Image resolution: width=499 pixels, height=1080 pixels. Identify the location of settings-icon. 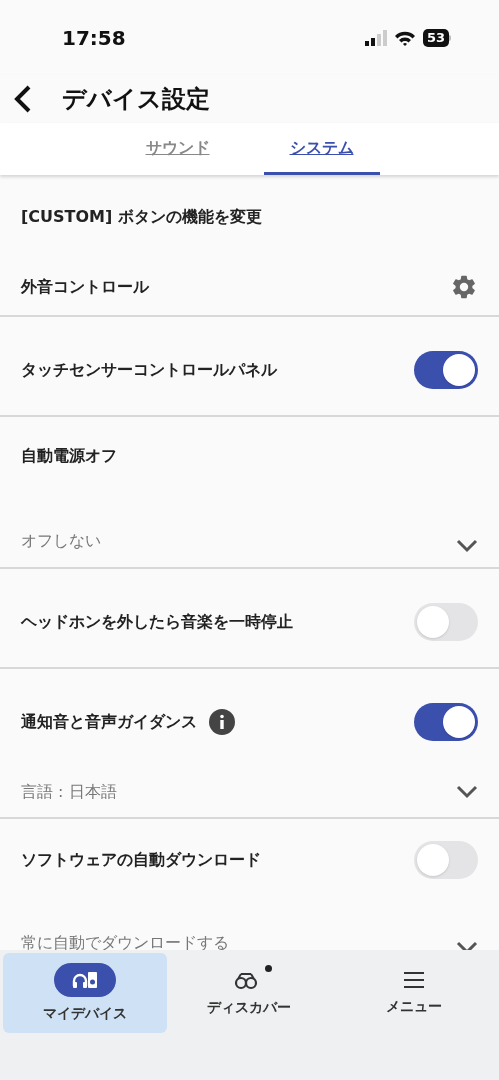
(464, 287).